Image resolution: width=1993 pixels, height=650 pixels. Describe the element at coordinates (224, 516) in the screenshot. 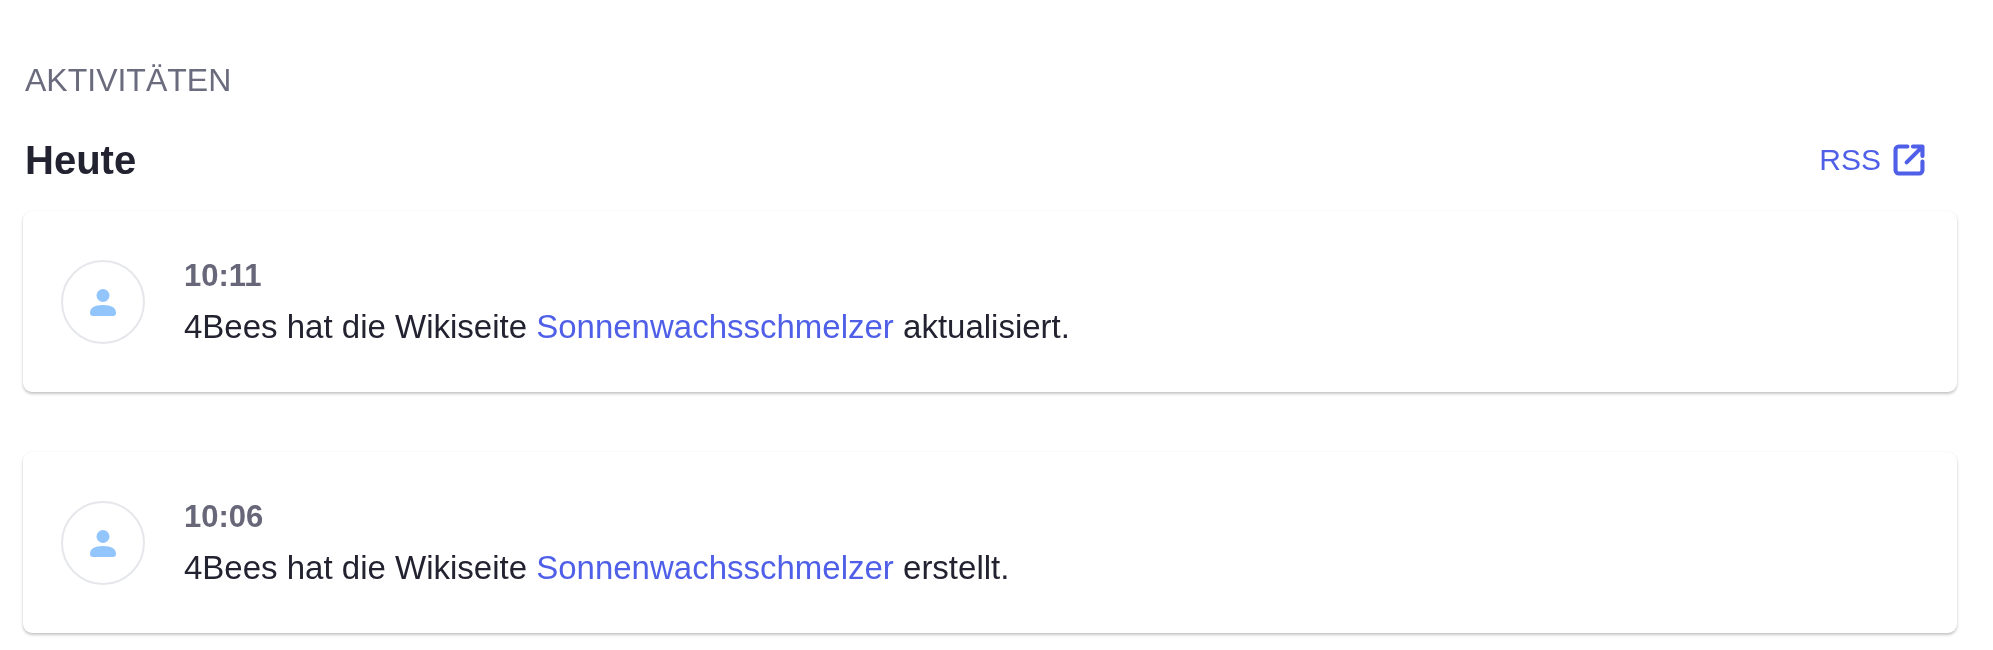

I see `activity-time: 10:06` at that location.